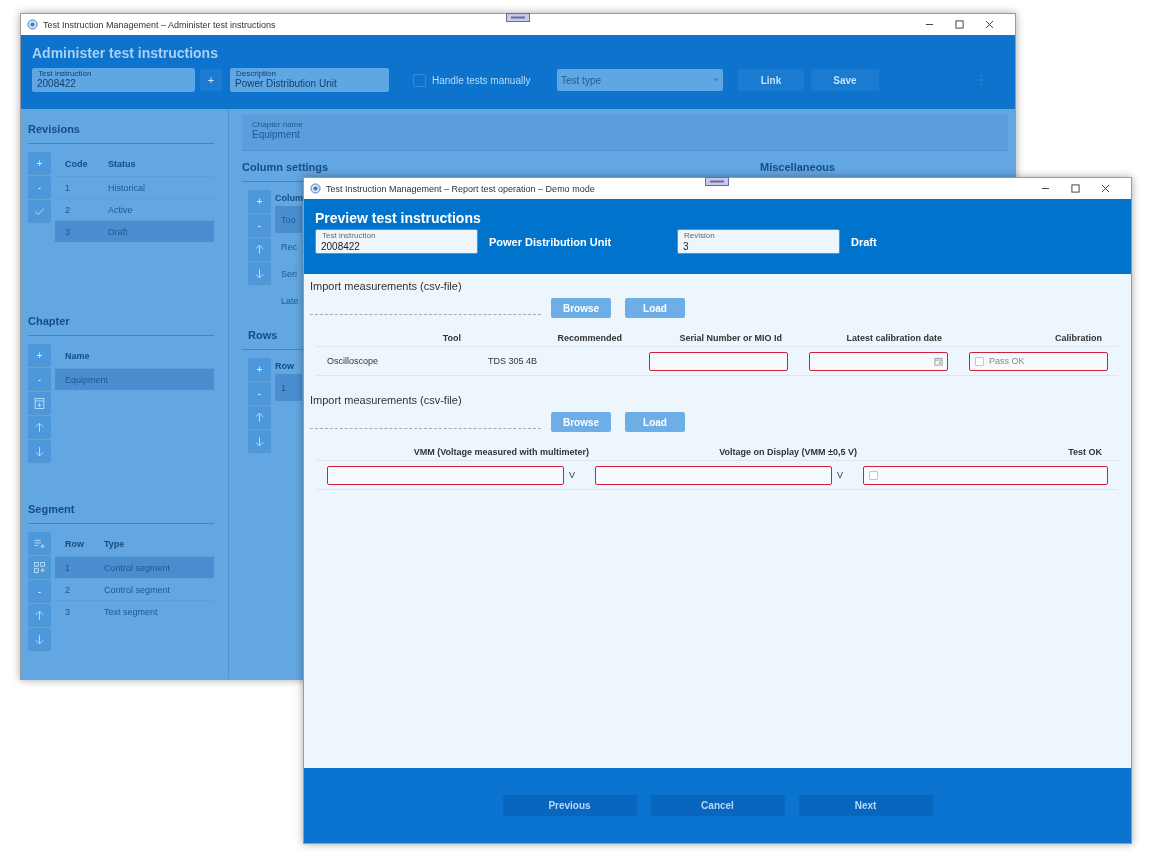 The image size is (1156, 855). What do you see at coordinates (513, 361) in the screenshot?
I see `table-cell: TDS 305 4B` at bounding box center [513, 361].